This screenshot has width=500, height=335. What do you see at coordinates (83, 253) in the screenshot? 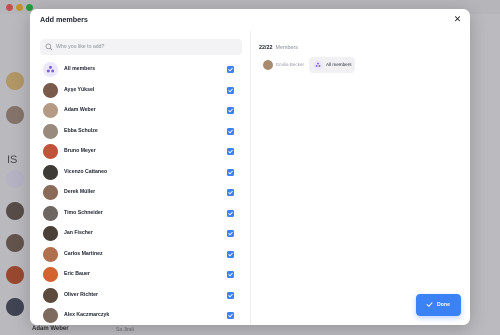
I see `member-name: Carlos Martinez` at bounding box center [83, 253].